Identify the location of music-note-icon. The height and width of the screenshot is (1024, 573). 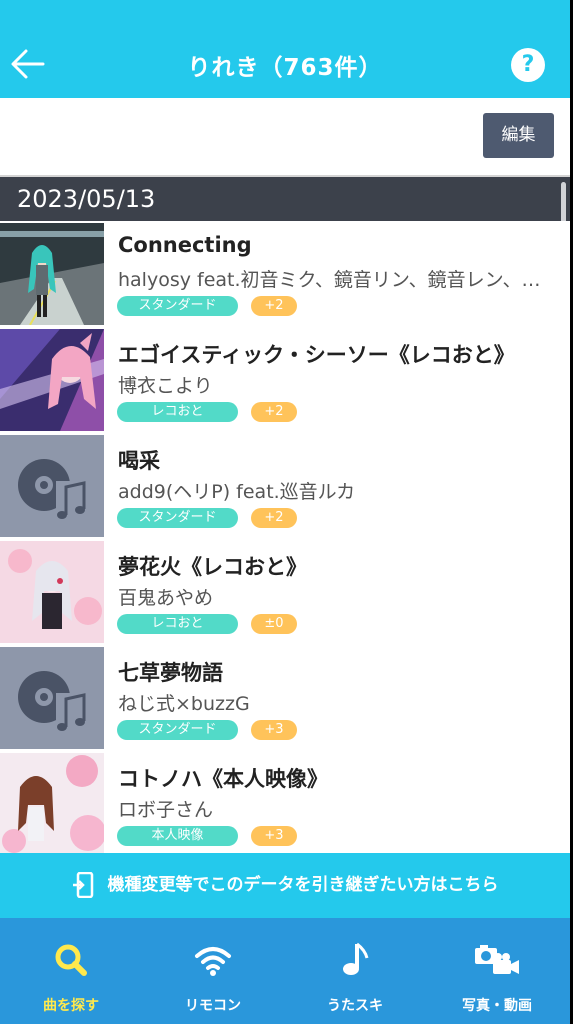
(356, 958).